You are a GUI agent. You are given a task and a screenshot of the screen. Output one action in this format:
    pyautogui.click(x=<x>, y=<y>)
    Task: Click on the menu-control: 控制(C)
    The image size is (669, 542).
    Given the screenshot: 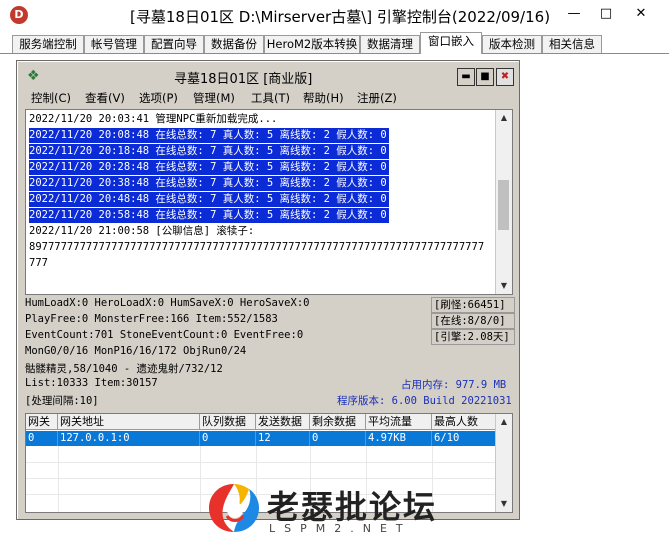 What is the action you would take?
    pyautogui.click(x=51, y=98)
    